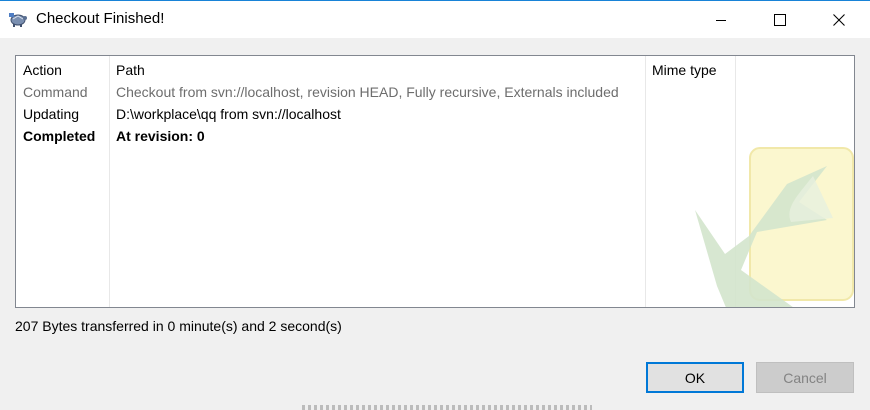  What do you see at coordinates (435, 19) in the screenshot?
I see `title-bar: Checkout Finished!` at bounding box center [435, 19].